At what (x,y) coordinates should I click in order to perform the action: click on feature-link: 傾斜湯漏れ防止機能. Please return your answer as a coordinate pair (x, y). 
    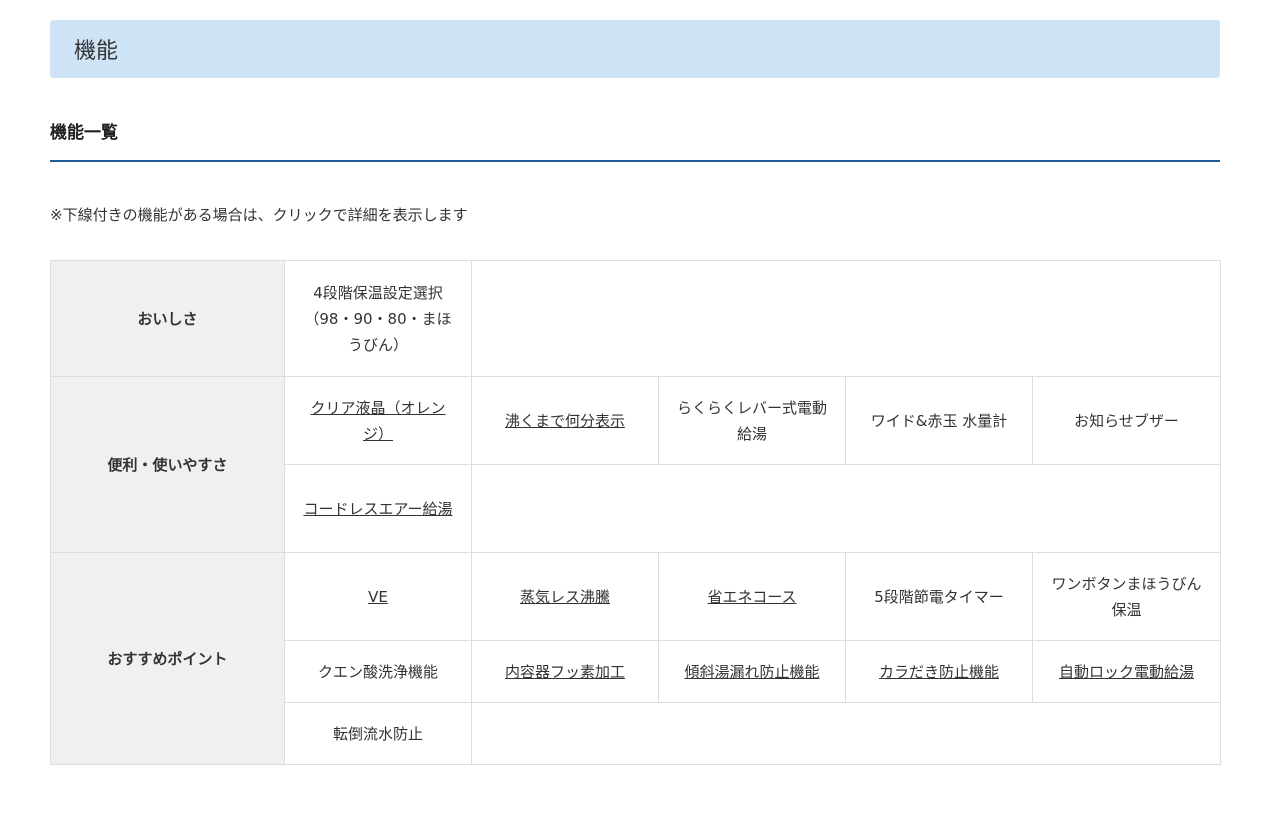
    Looking at the image, I should click on (751, 672).